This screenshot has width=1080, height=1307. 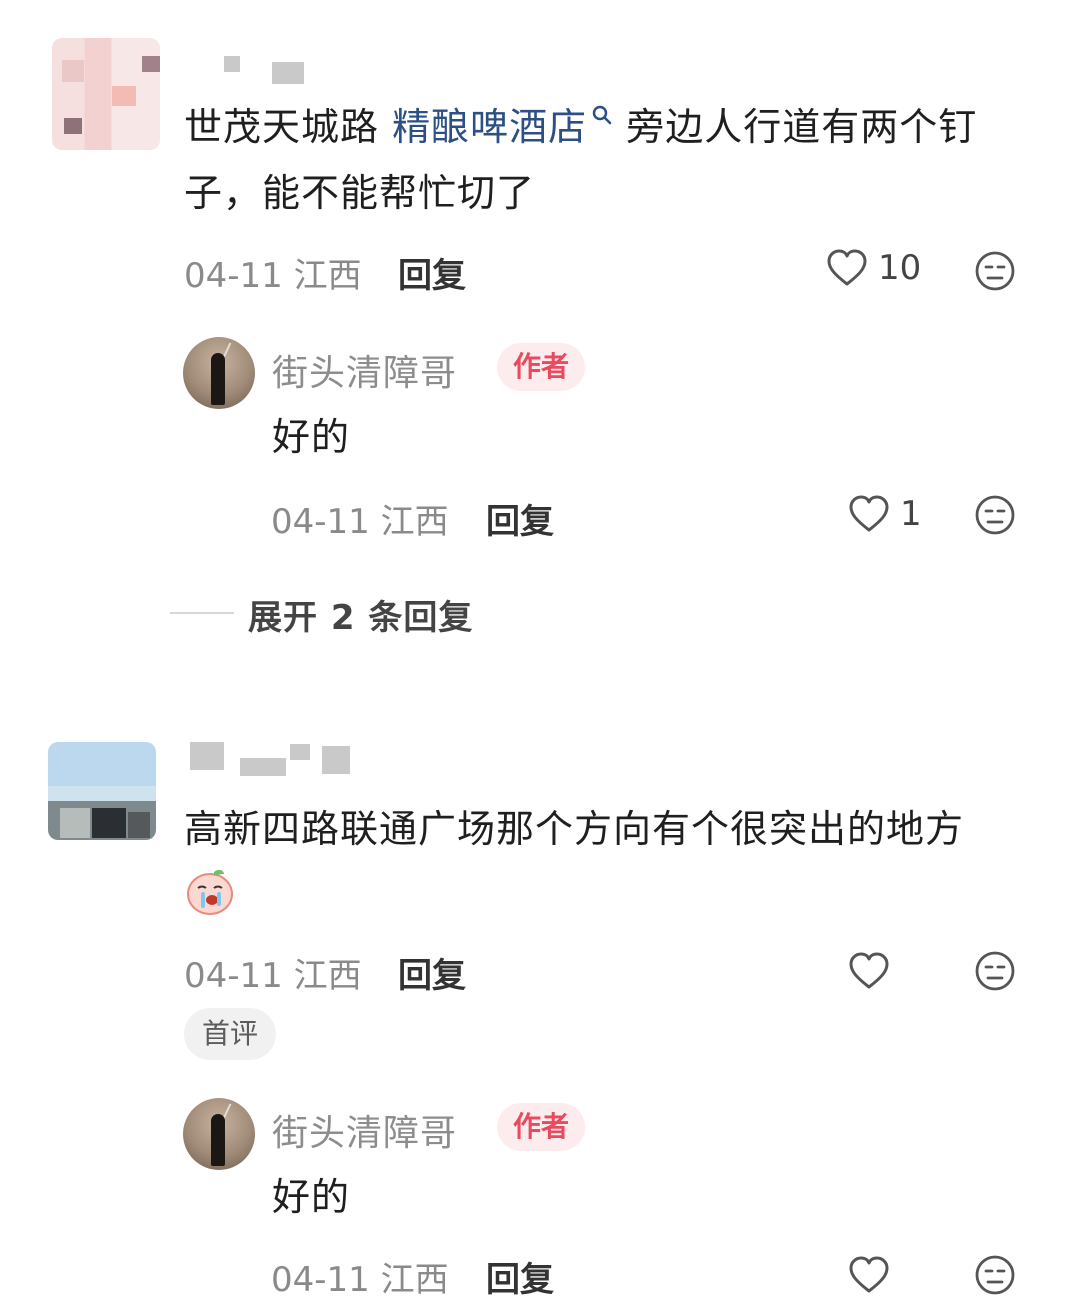 I want to click on comment-text-part: 旁边人行道有两个钉, so click(x=795, y=127).